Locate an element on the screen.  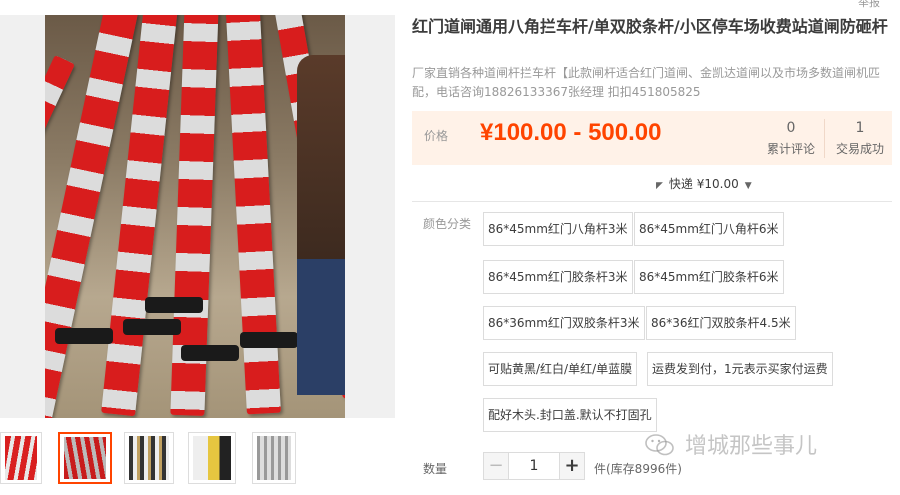
sku-option-8: 运费发到付，1元表示买家付运费 is located at coordinates (740, 369).